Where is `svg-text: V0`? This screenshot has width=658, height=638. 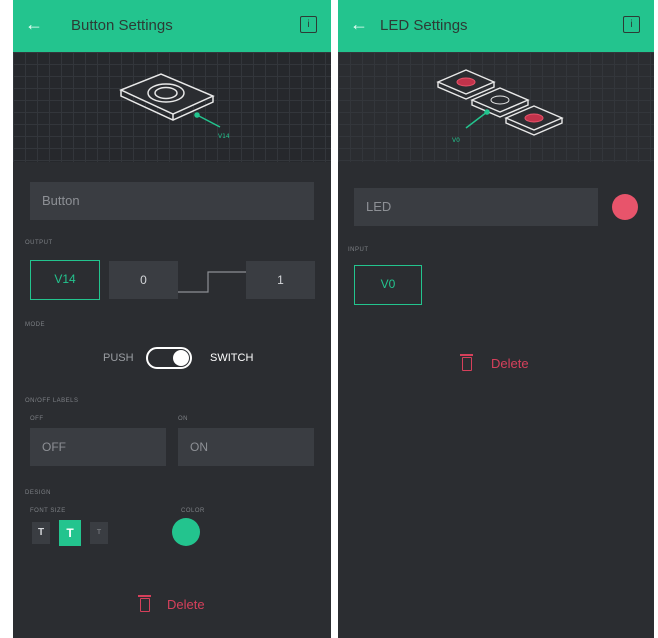
svg-text: V0 is located at coordinates (456, 140).